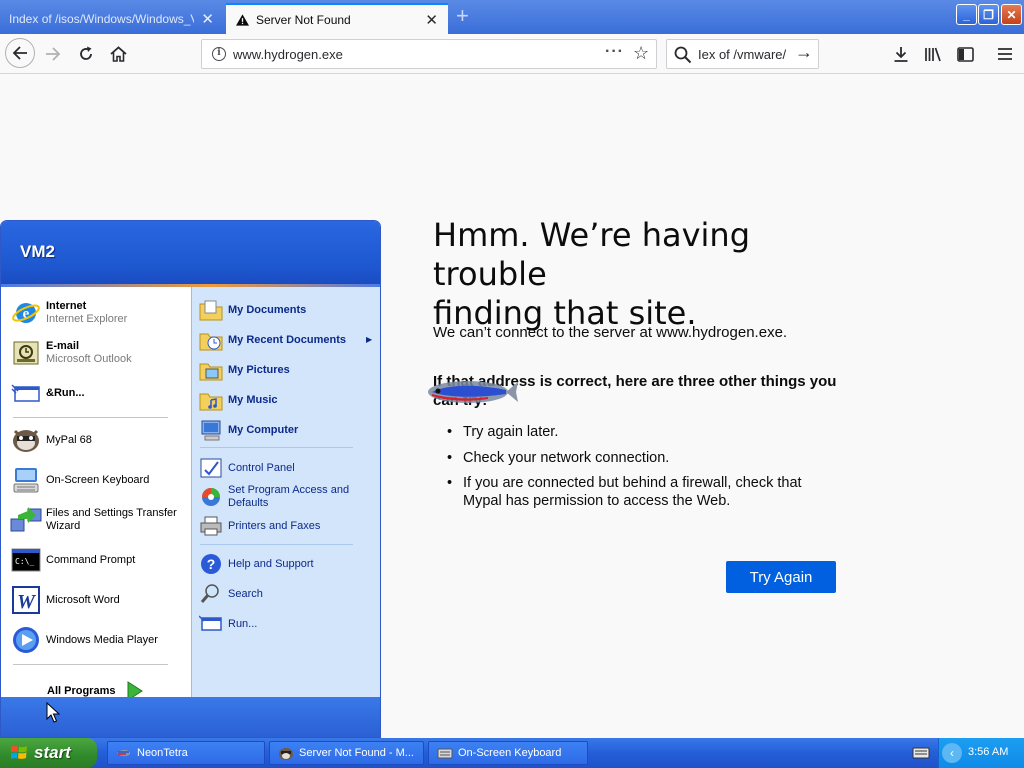 The width and height of the screenshot is (1024, 768). What do you see at coordinates (642, 458) in the screenshot?
I see `list-item: Check your network connection.` at bounding box center [642, 458].